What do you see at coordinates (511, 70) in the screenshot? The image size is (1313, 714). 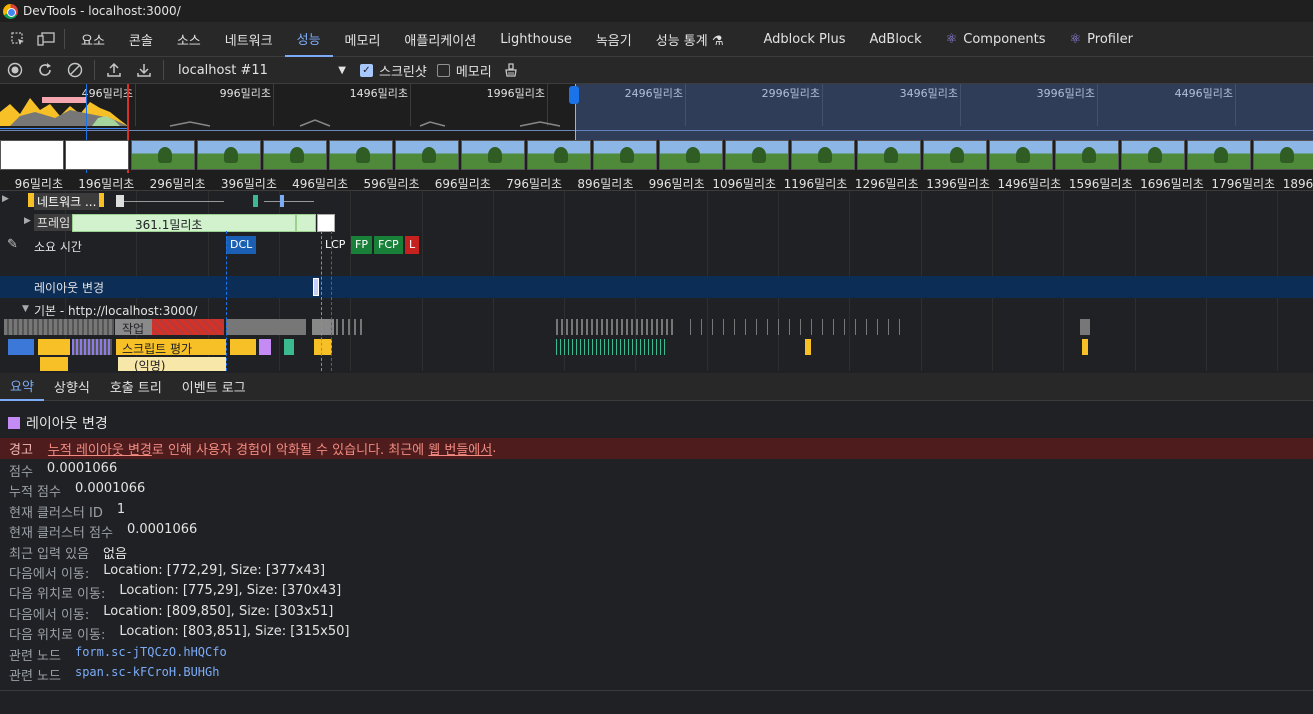 I see `garbage-collect-icon` at bounding box center [511, 70].